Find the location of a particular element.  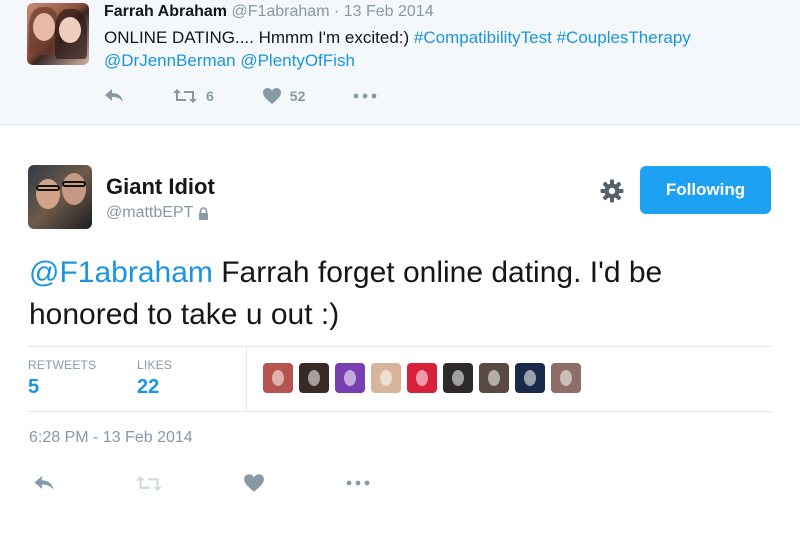

like-button: 52 is located at coordinates (284, 96).